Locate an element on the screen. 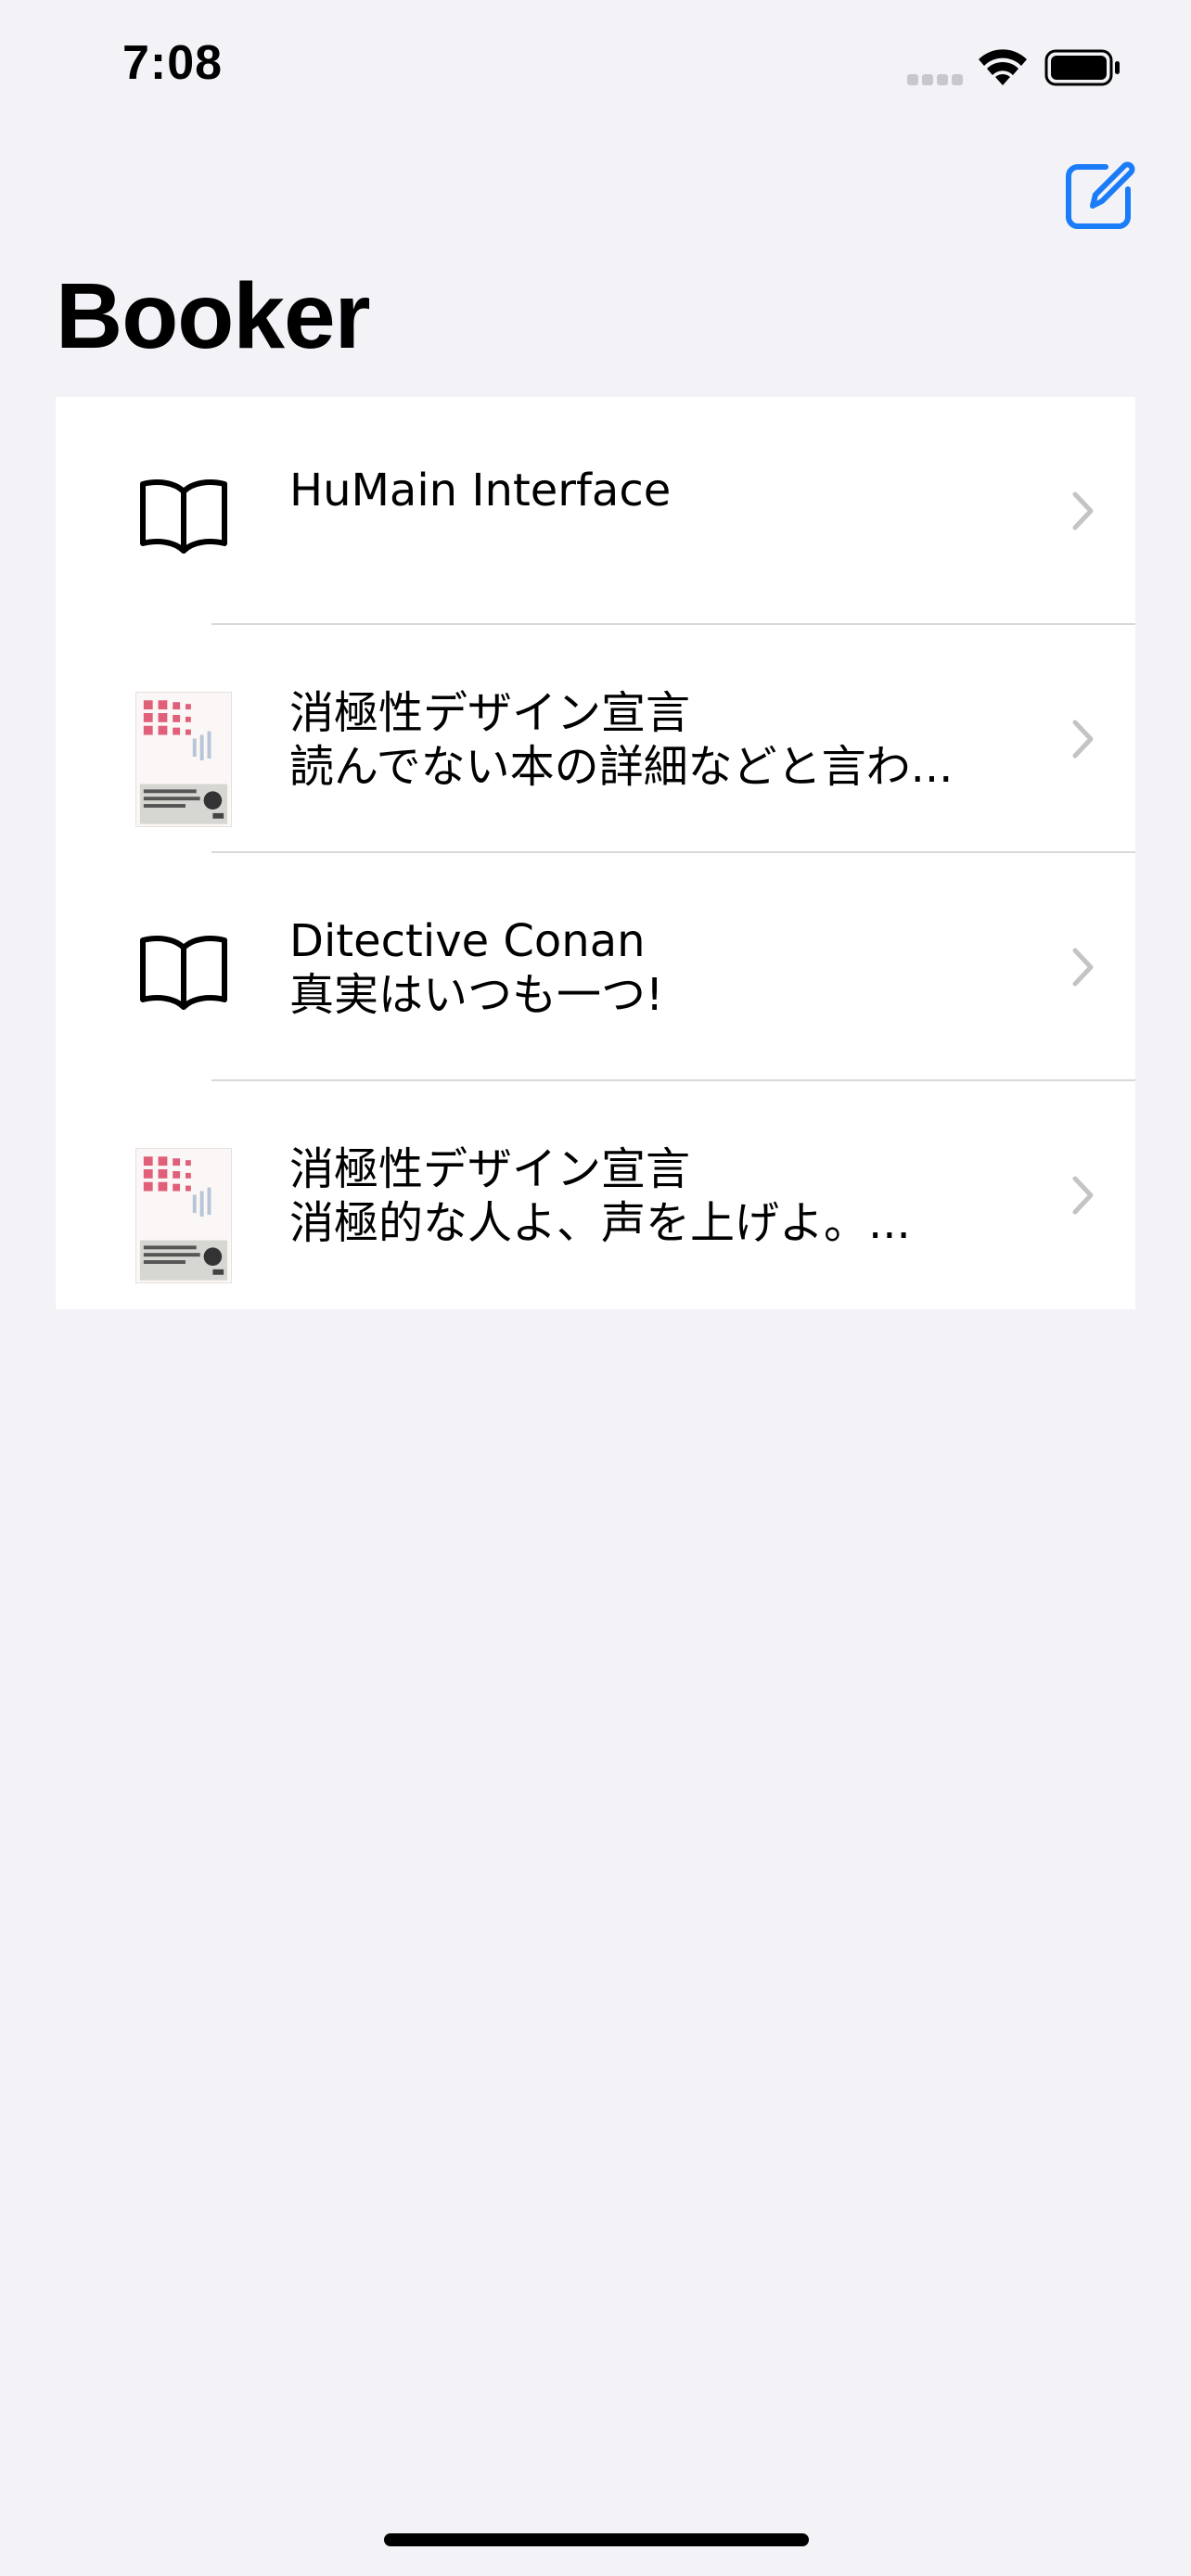 The image size is (1191, 2576). compose-icon is located at coordinates (1100, 195).